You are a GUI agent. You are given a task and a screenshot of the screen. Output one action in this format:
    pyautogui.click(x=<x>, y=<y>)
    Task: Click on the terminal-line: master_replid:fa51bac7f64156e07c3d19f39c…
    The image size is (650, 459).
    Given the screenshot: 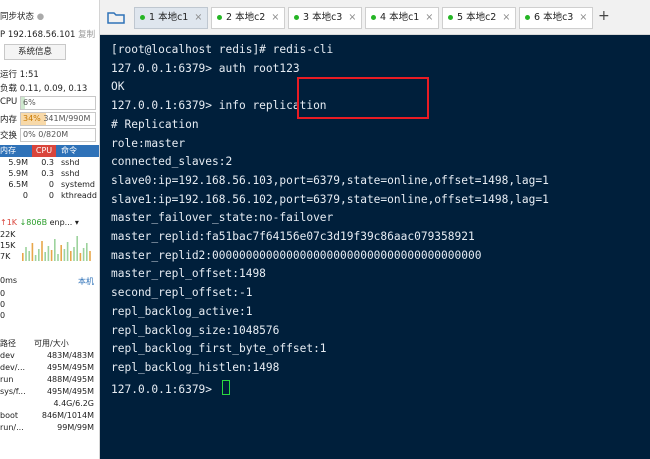 What is the action you would take?
    pyautogui.click(x=293, y=236)
    